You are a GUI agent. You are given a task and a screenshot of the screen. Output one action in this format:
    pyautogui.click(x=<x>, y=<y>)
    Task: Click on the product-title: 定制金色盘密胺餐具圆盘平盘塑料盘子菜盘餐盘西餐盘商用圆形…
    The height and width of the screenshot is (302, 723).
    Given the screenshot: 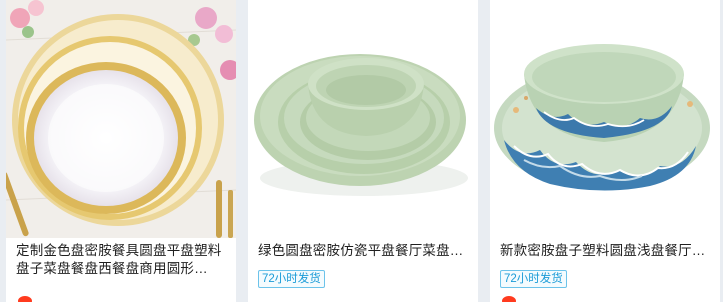 What is the action you would take?
    pyautogui.click(x=123, y=260)
    